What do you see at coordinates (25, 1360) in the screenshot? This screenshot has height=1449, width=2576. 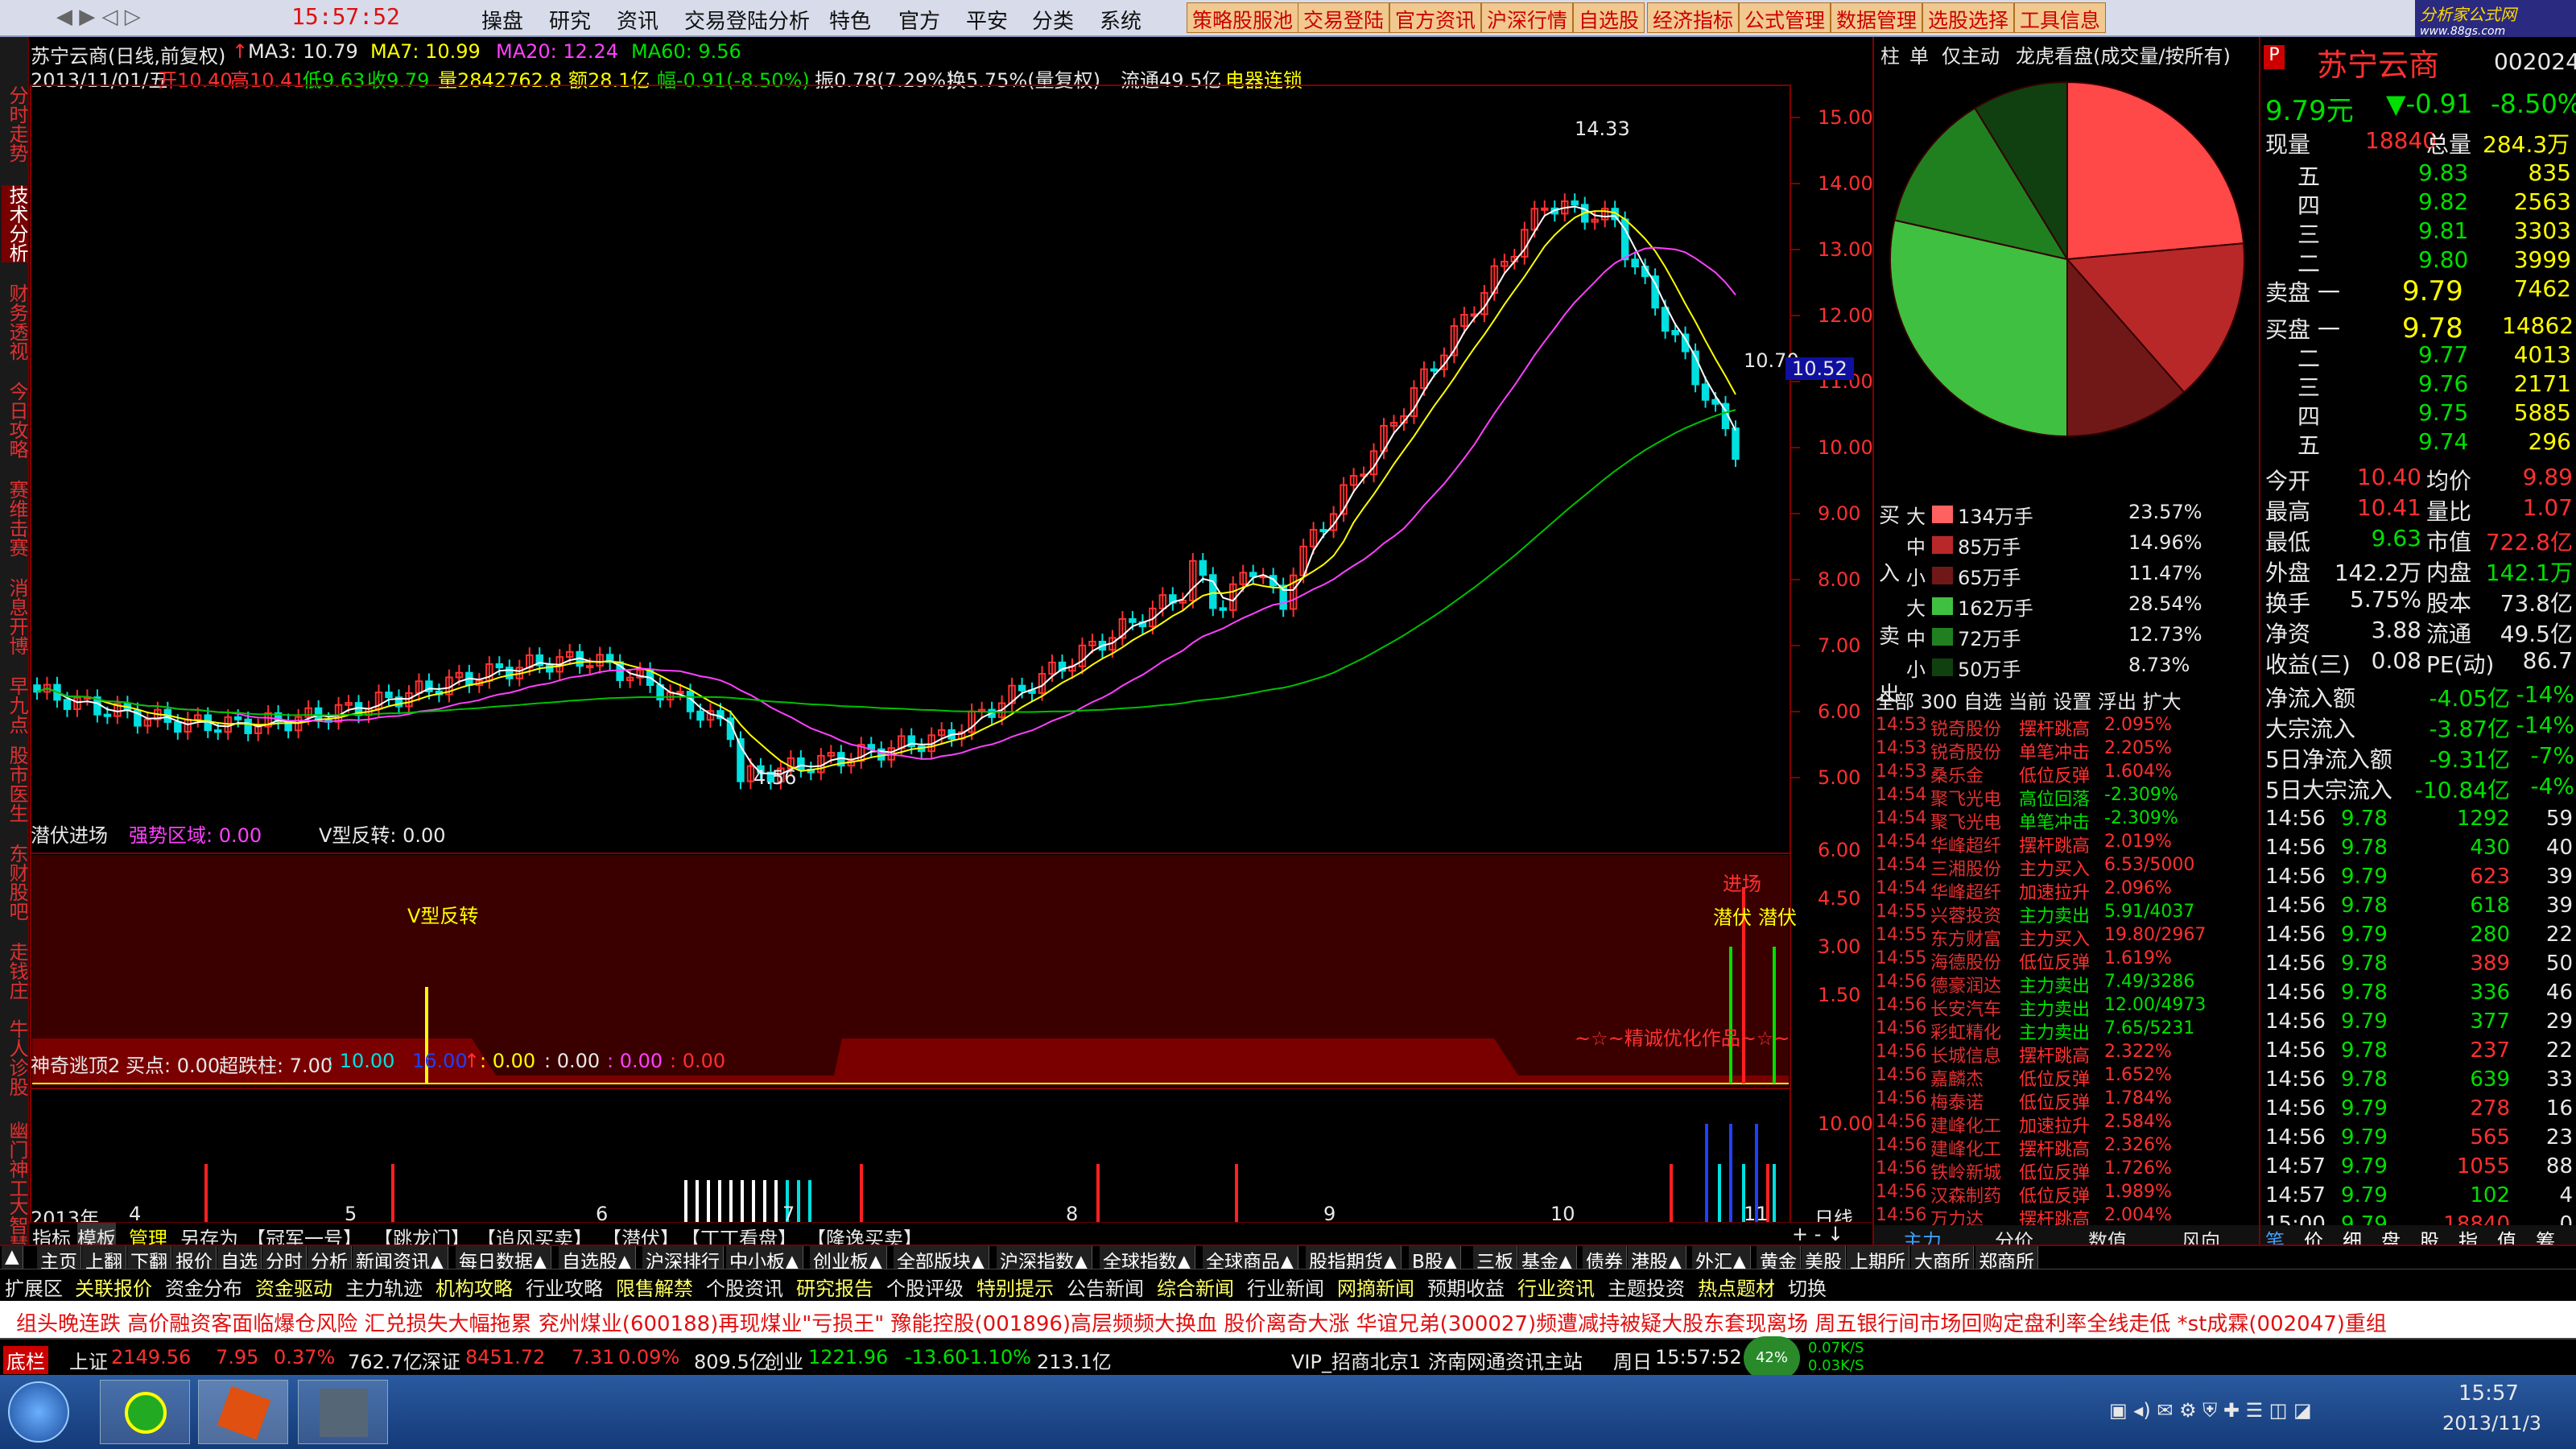 I see `index-bar-label: 底栏` at bounding box center [25, 1360].